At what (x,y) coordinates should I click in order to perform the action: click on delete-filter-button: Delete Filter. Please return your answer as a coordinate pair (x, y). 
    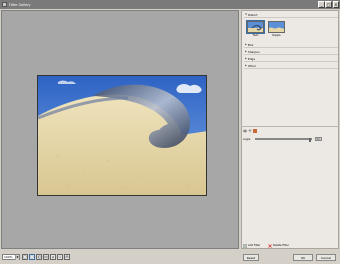
    Looking at the image, I should click on (278, 245).